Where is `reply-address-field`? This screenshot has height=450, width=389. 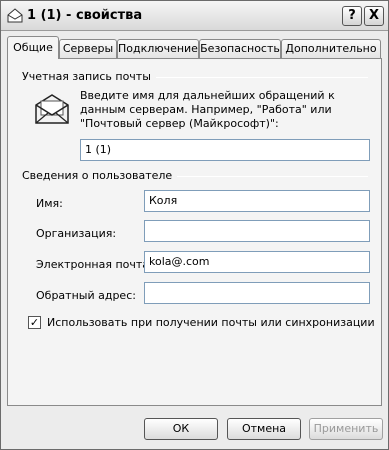 reply-address-field is located at coordinates (257, 293).